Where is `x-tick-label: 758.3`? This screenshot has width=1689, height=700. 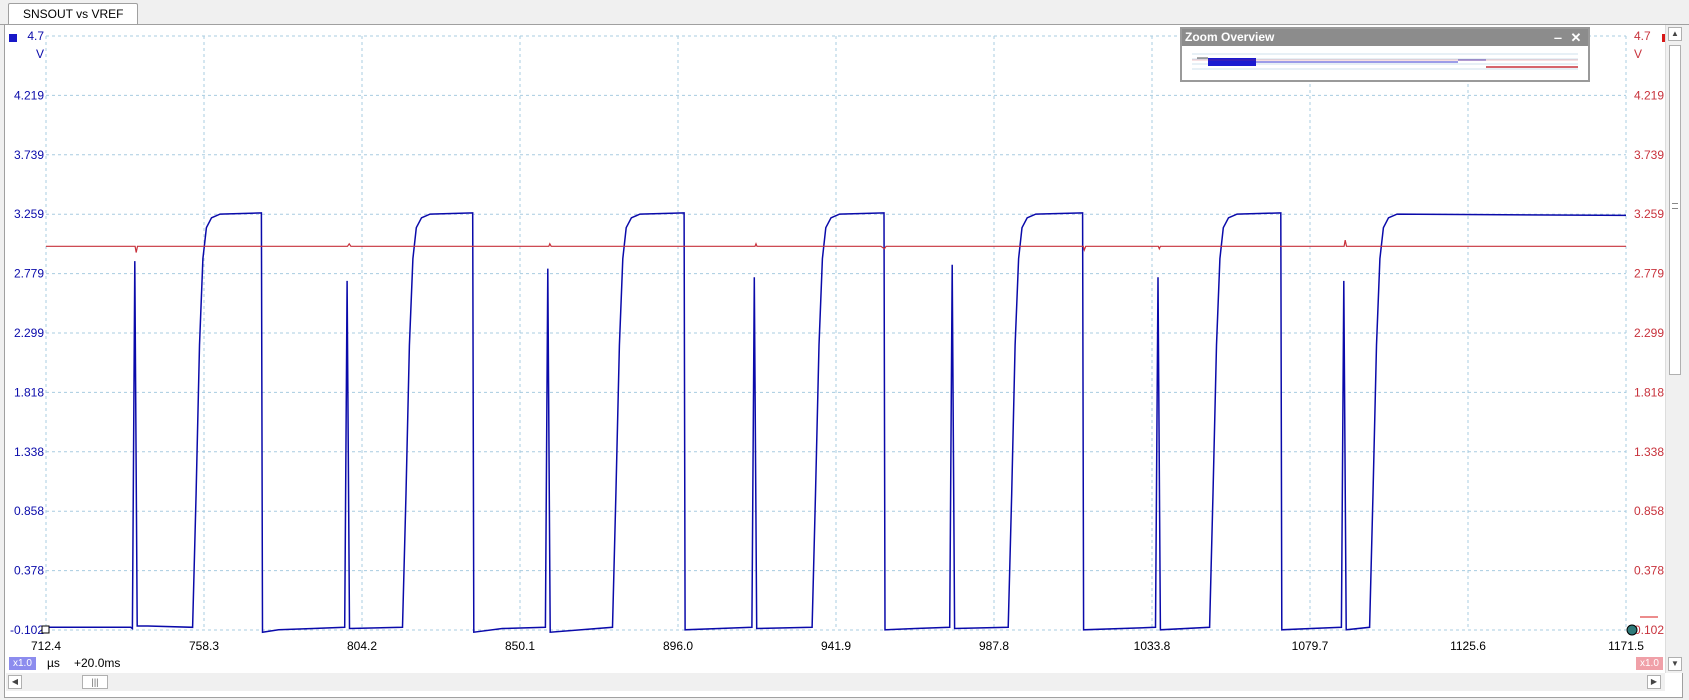
x-tick-label: 758.3 is located at coordinates (204, 646).